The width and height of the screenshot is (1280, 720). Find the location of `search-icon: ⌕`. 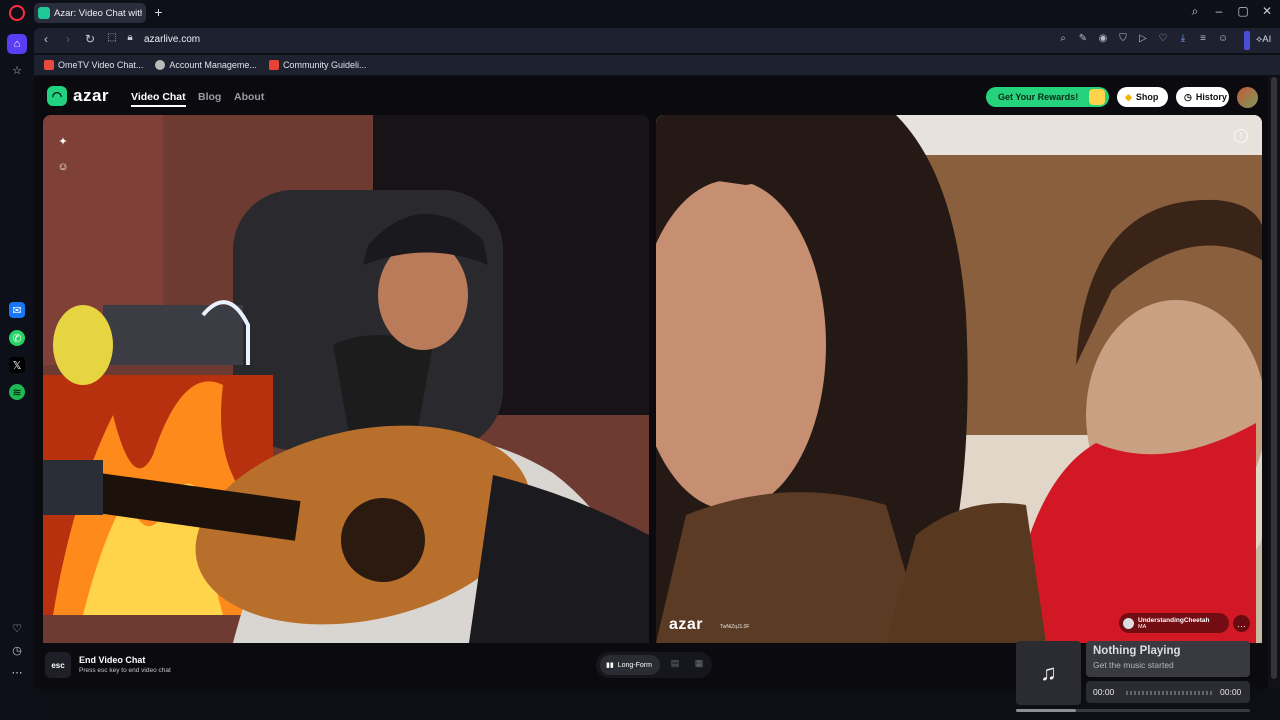

search-icon: ⌕ is located at coordinates (1063, 38).